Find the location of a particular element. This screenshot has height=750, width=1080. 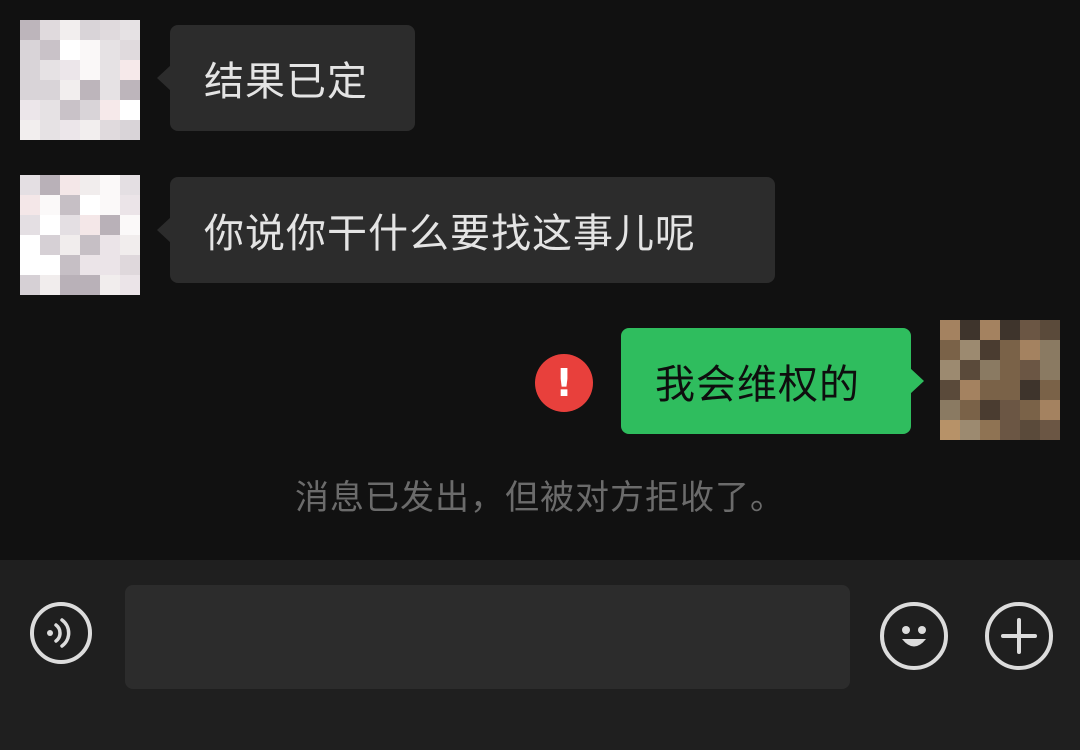

incoming-message-bubble: 你说你干什么要找这事儿呢 is located at coordinates (466, 230).